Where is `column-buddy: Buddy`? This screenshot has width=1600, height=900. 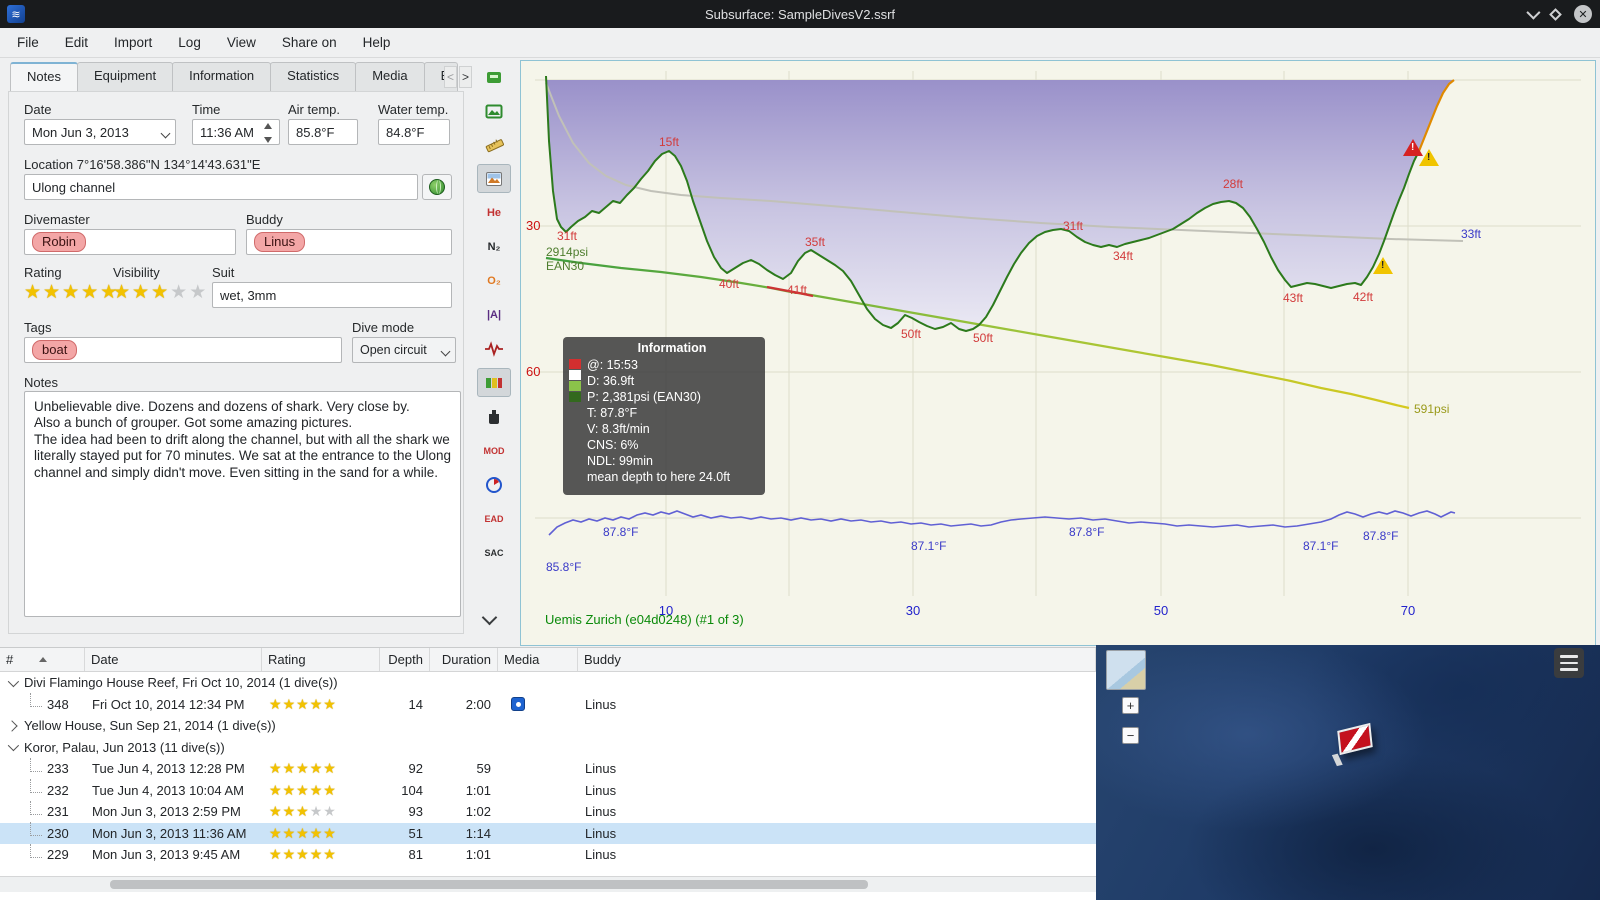 column-buddy: Buddy is located at coordinates (837, 659).